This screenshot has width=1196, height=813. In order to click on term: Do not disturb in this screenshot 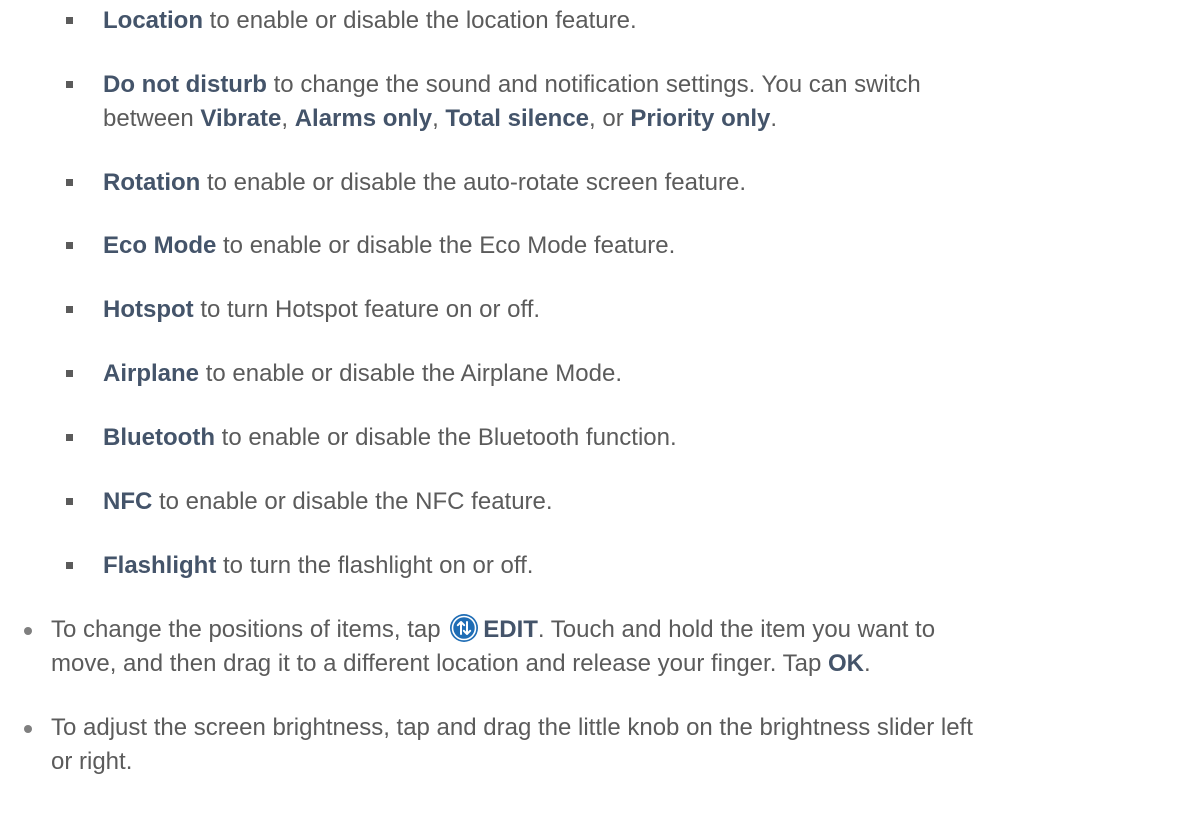, I will do `click(185, 84)`.